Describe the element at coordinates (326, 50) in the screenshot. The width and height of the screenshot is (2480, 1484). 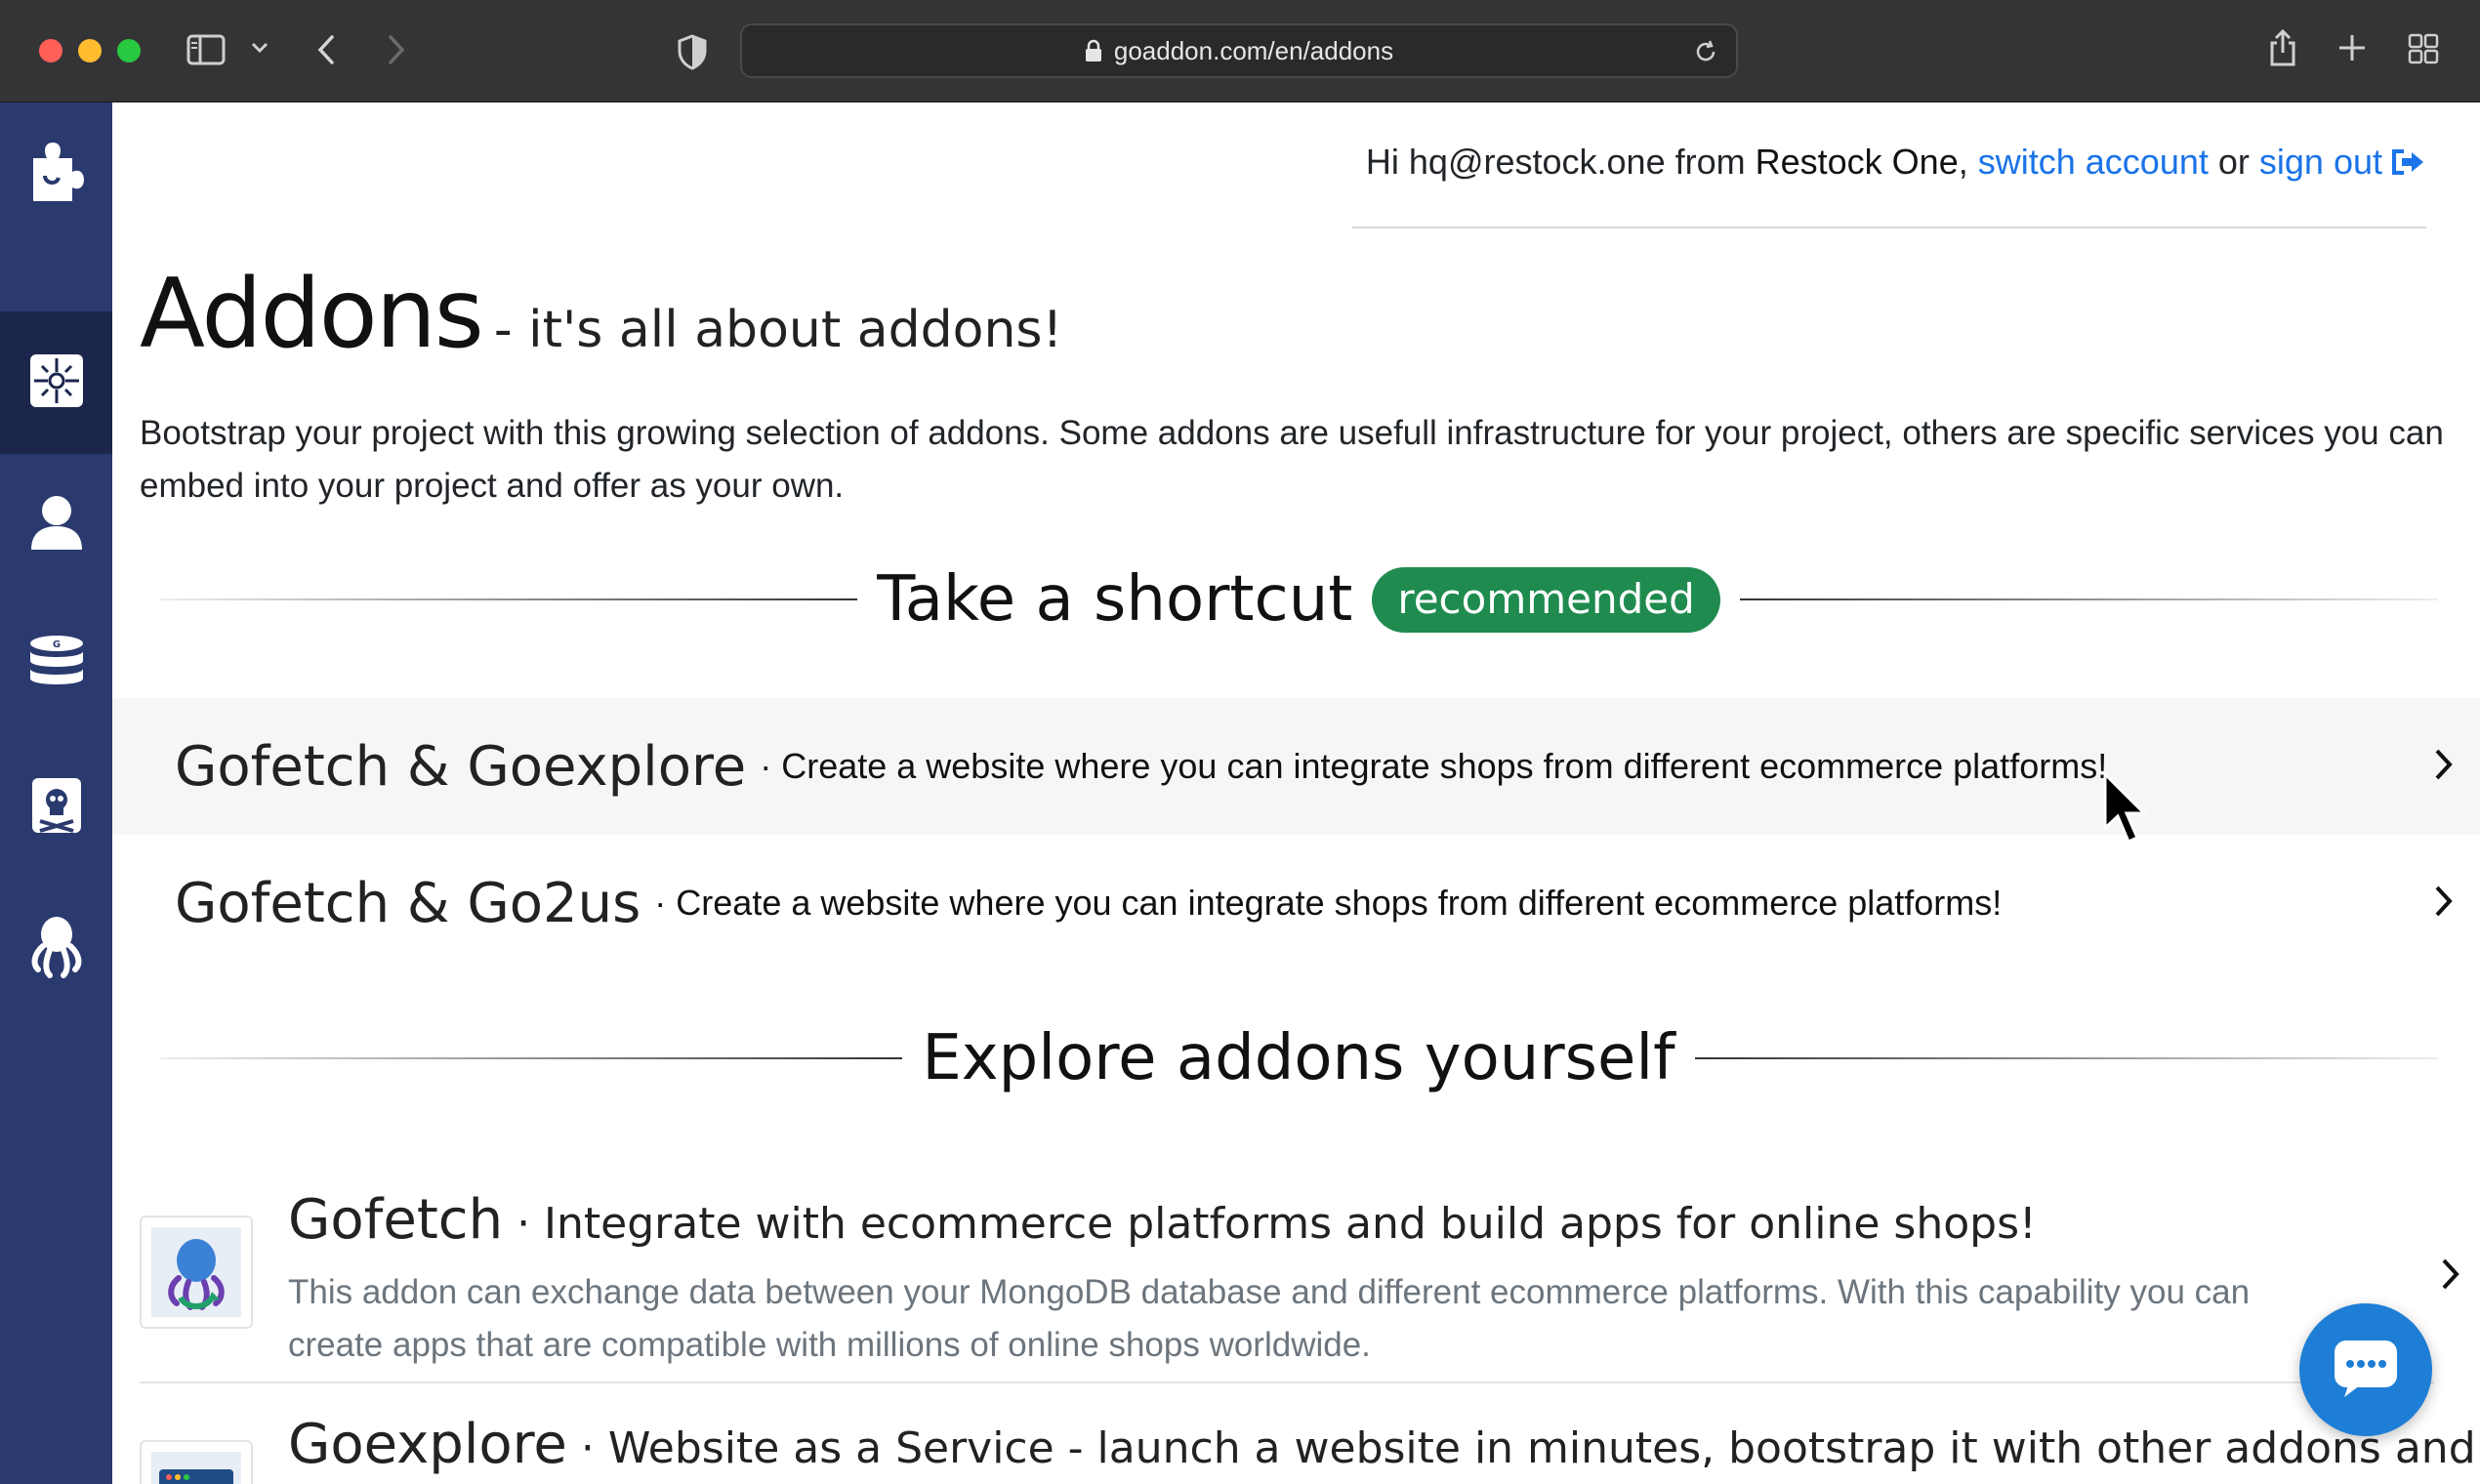
I see `back-icon` at that location.